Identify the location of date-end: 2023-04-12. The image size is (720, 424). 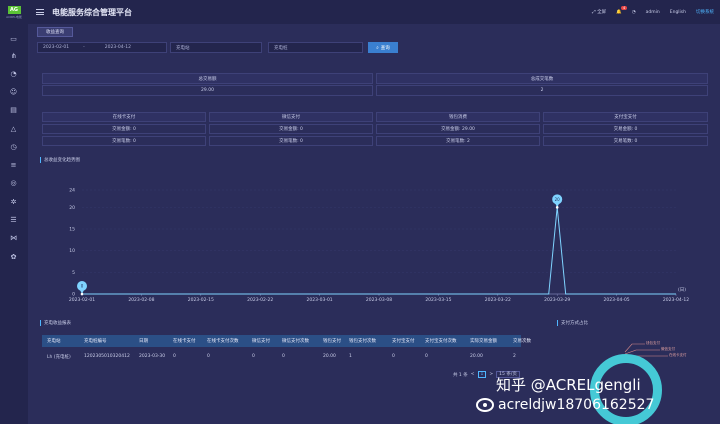
(117, 47).